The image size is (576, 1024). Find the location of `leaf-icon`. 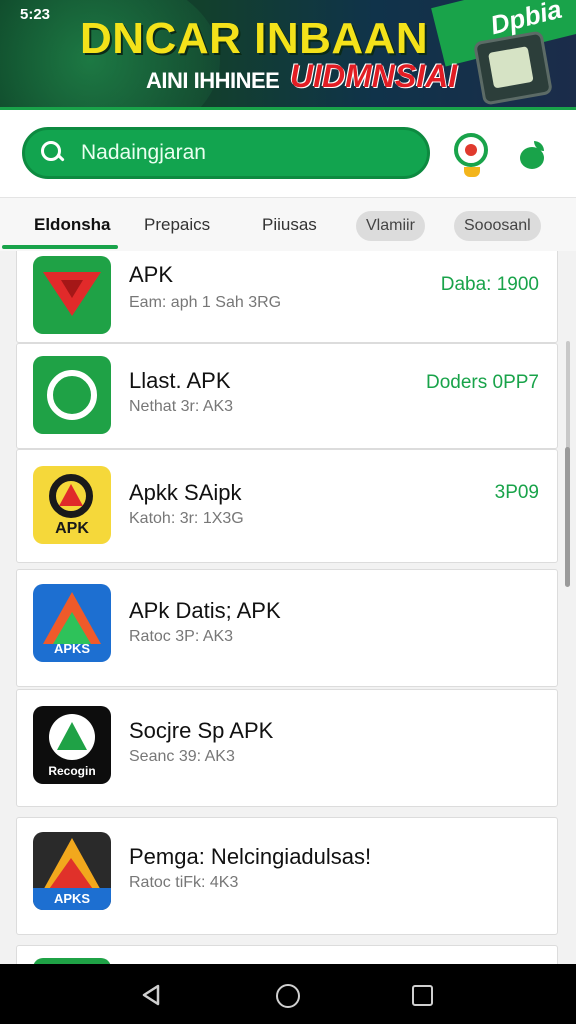

leaf-icon is located at coordinates (533, 155).